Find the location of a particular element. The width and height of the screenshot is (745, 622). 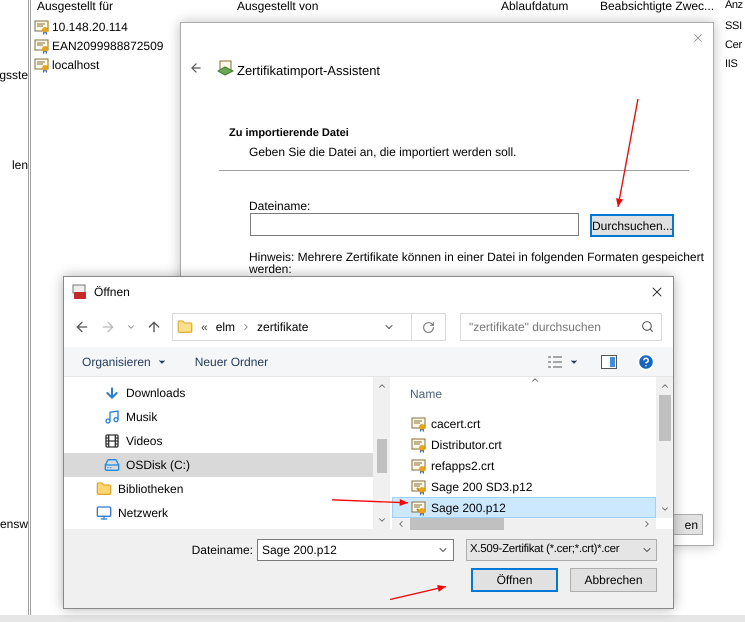

tree-label: gsste is located at coordinates (14, 75).